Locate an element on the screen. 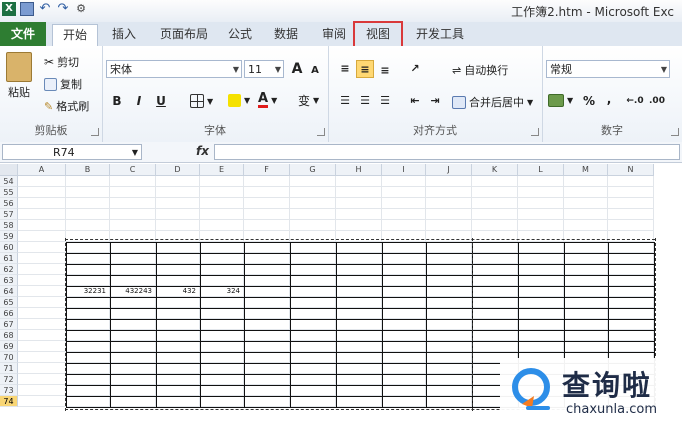  underline-button: U is located at coordinates (161, 101).